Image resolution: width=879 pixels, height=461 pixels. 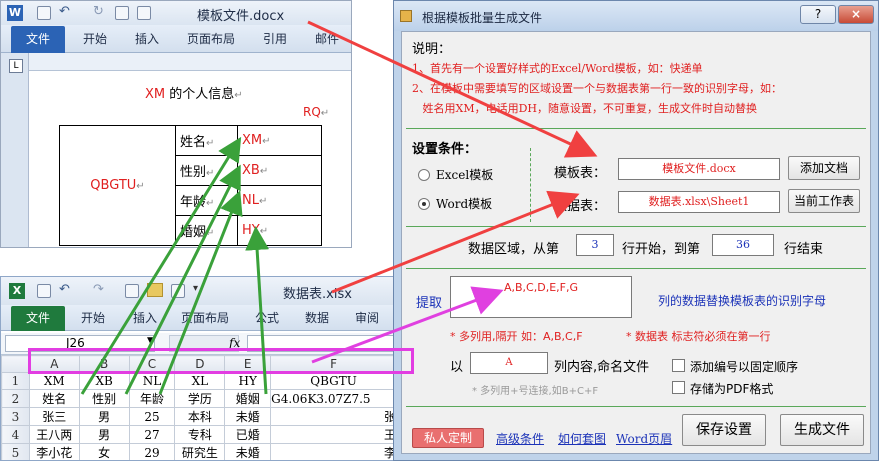 I want to click on arrow-hy, so click(x=257, y=310).